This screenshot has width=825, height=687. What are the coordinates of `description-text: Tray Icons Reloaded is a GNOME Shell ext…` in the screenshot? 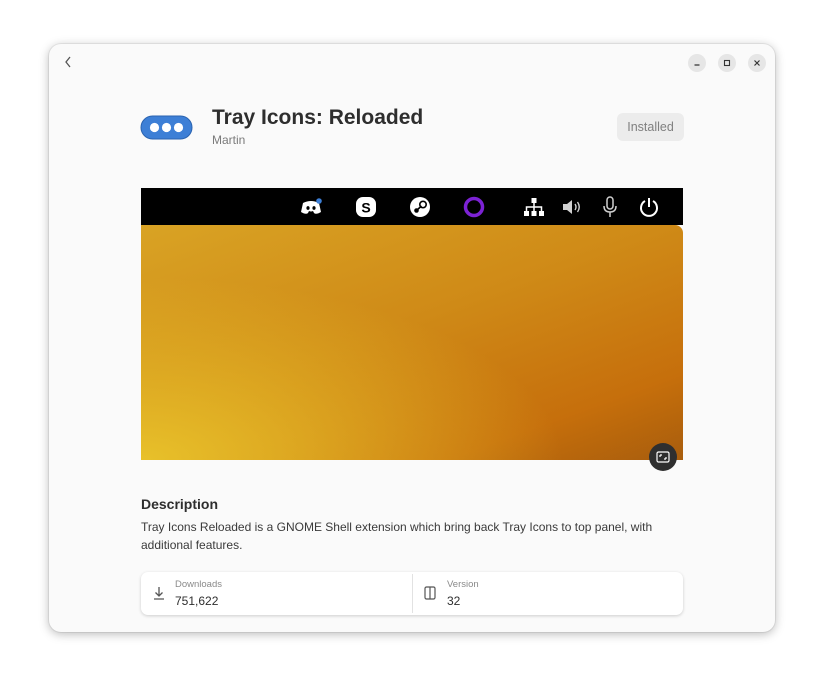 It's located at (397, 536).